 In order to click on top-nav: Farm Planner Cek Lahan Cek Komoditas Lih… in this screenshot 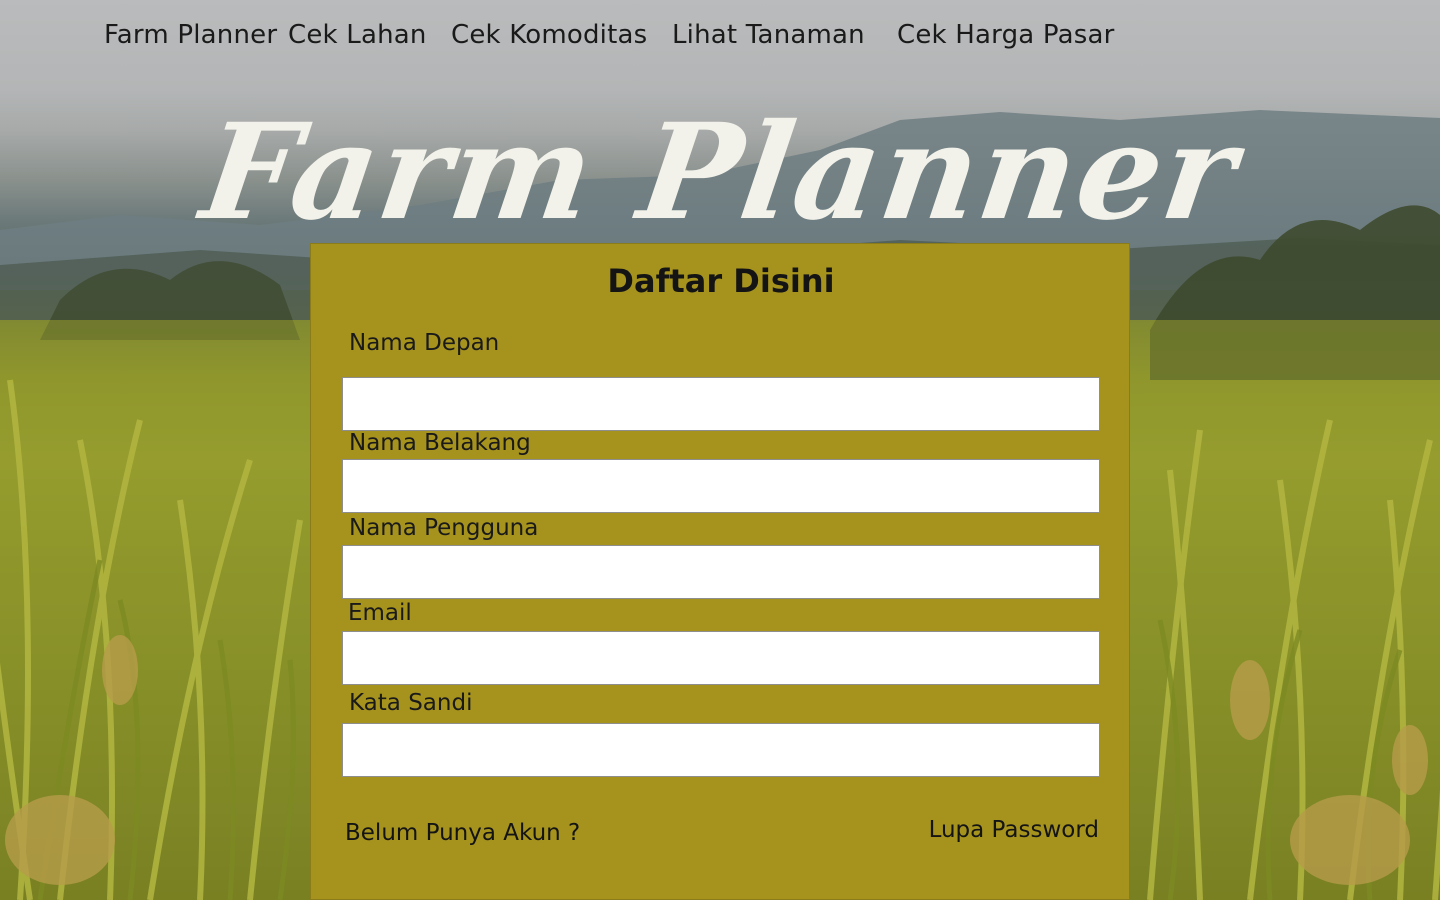, I will do `click(720, 38)`.